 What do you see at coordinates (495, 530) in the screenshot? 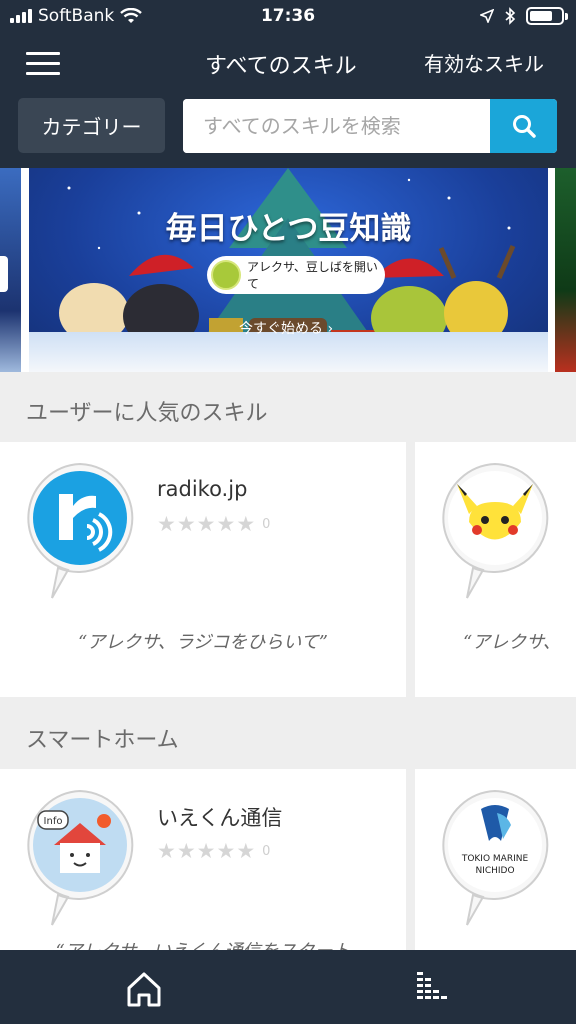
I see `pikachu-icon` at bounding box center [495, 530].